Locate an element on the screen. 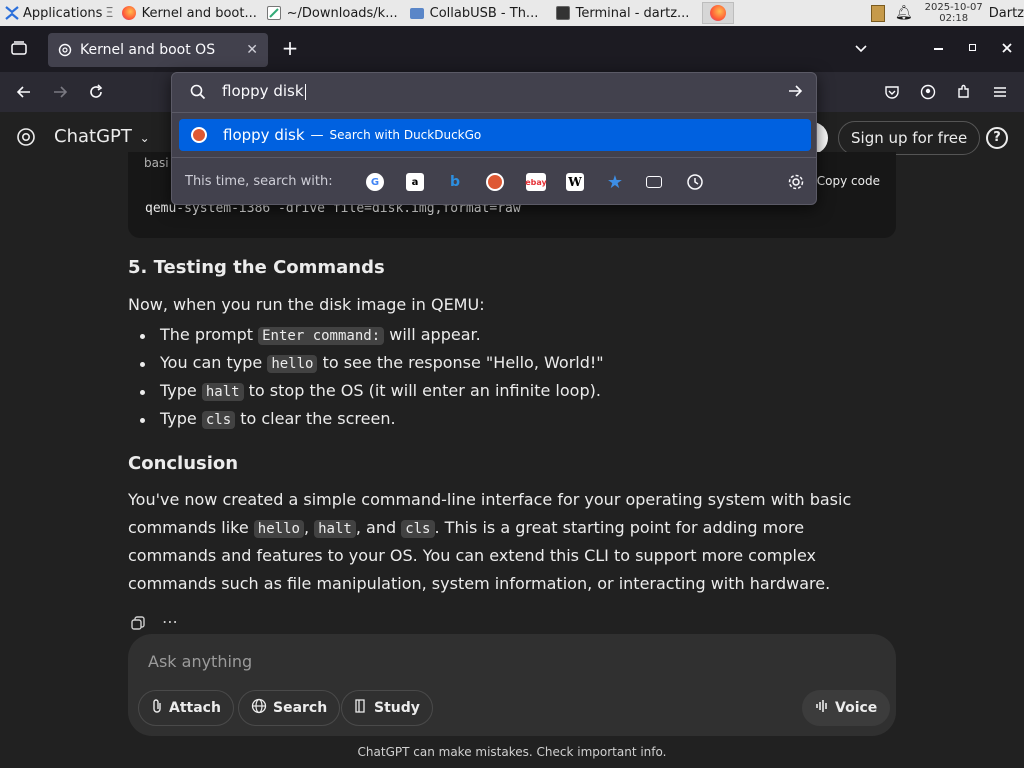 Image resolution: width=1024 pixels, height=768 pixels. copy-code-button: Copy code is located at coordinates (848, 181).